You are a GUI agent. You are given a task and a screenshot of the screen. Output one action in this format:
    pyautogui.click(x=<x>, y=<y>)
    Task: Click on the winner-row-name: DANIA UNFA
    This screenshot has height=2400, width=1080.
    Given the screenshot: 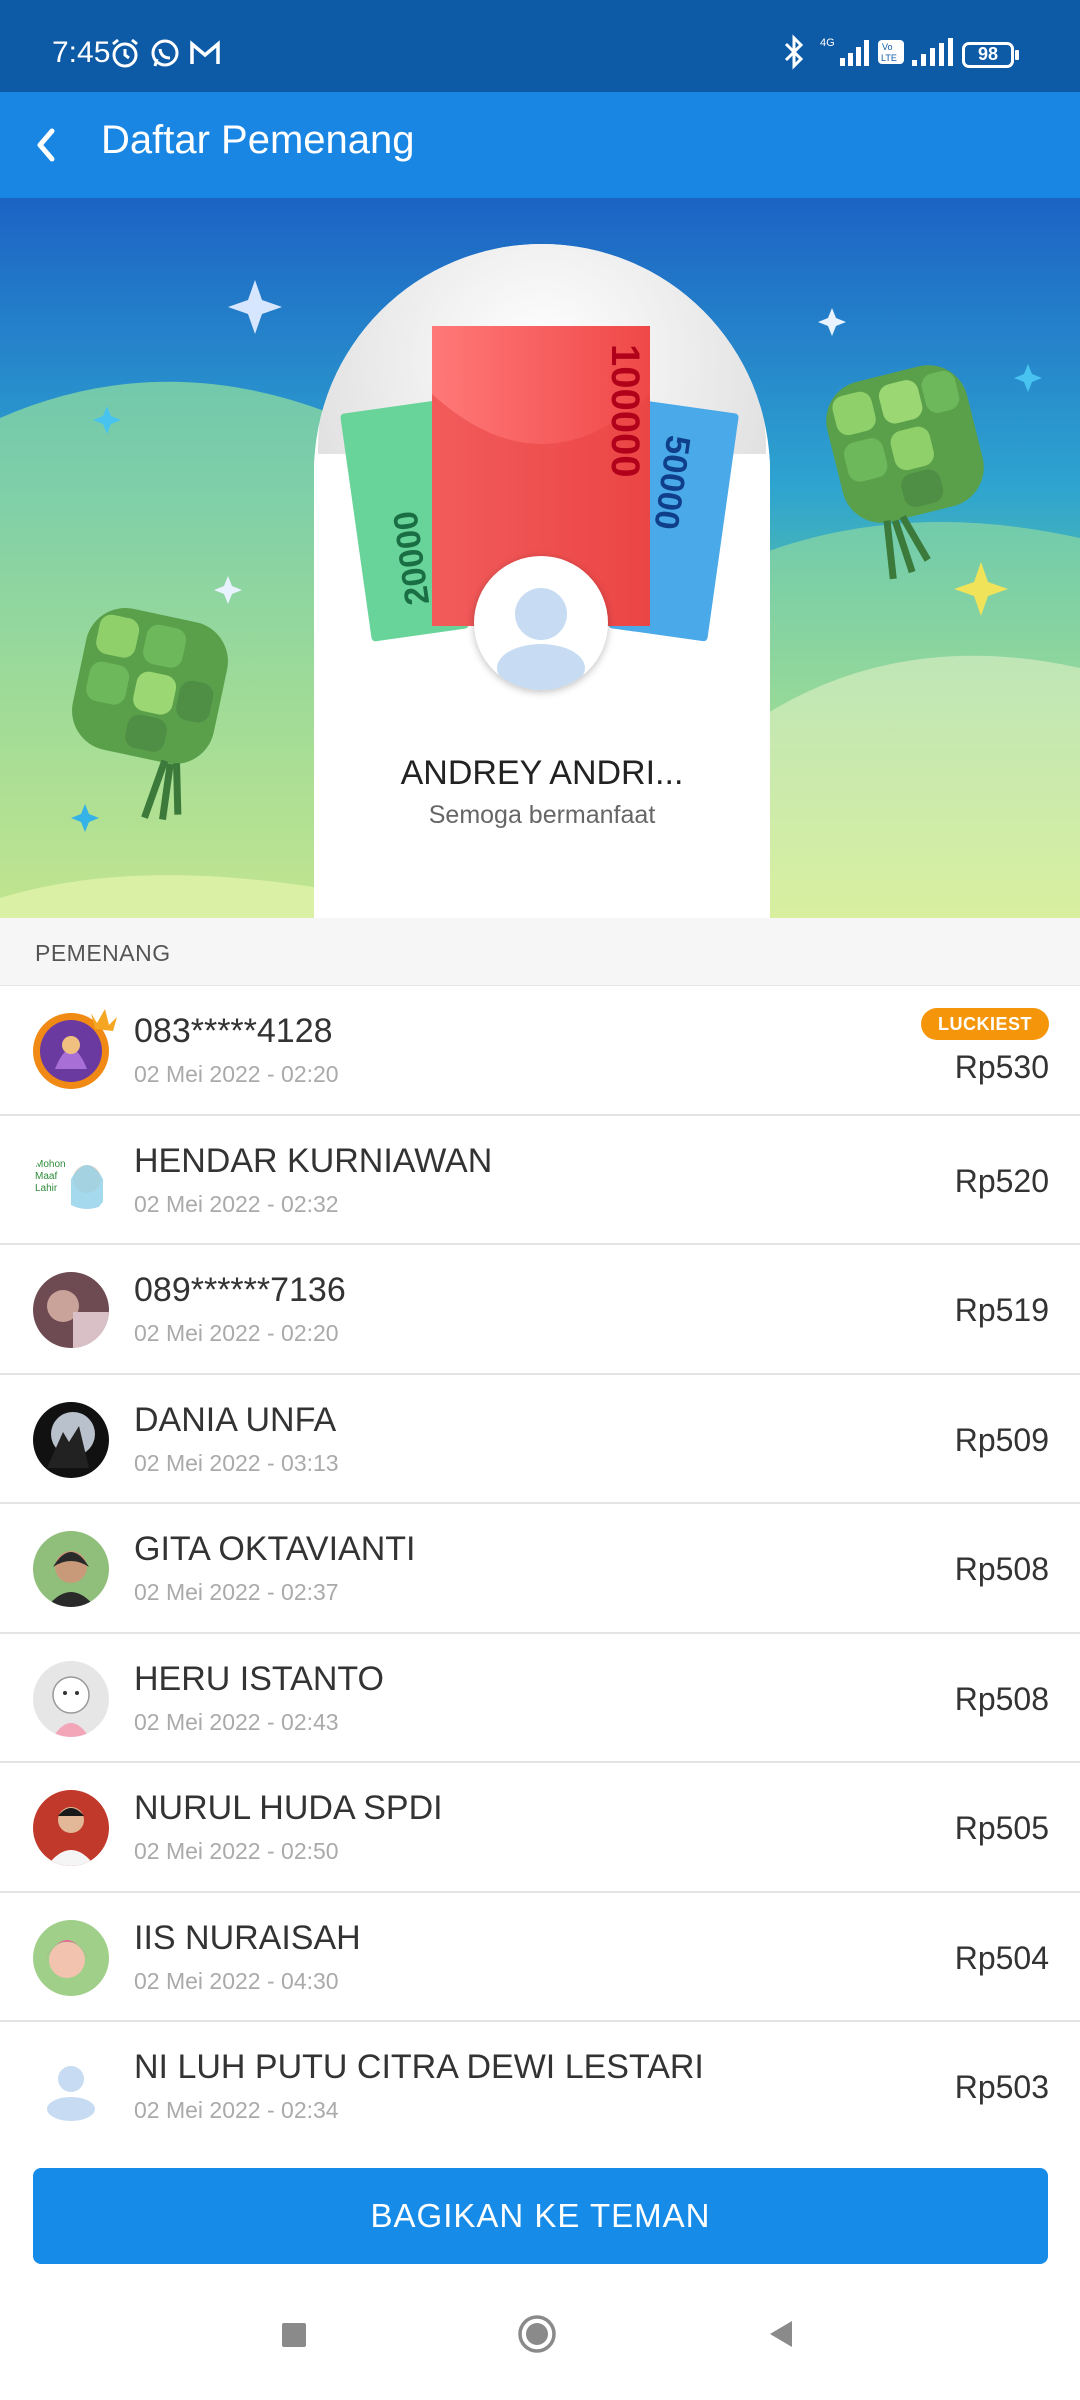 What is the action you would take?
    pyautogui.click(x=235, y=1419)
    